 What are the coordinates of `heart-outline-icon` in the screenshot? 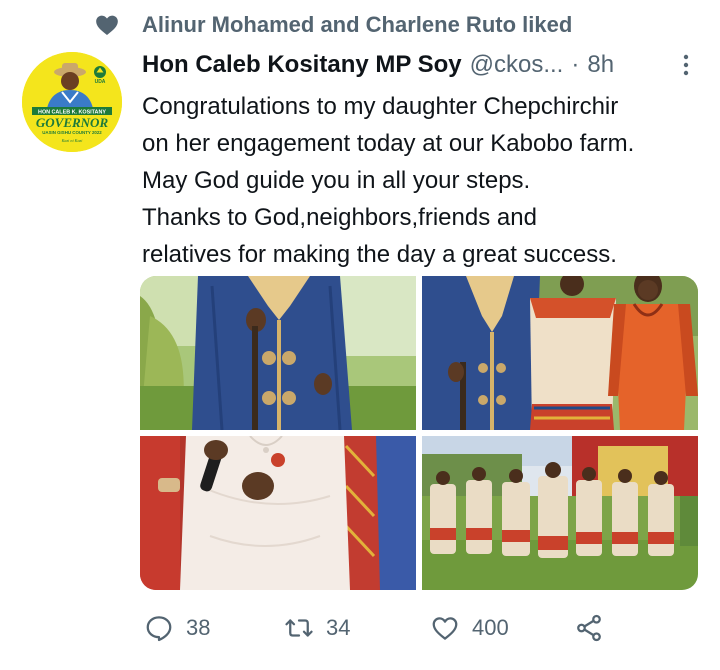 It's located at (445, 628).